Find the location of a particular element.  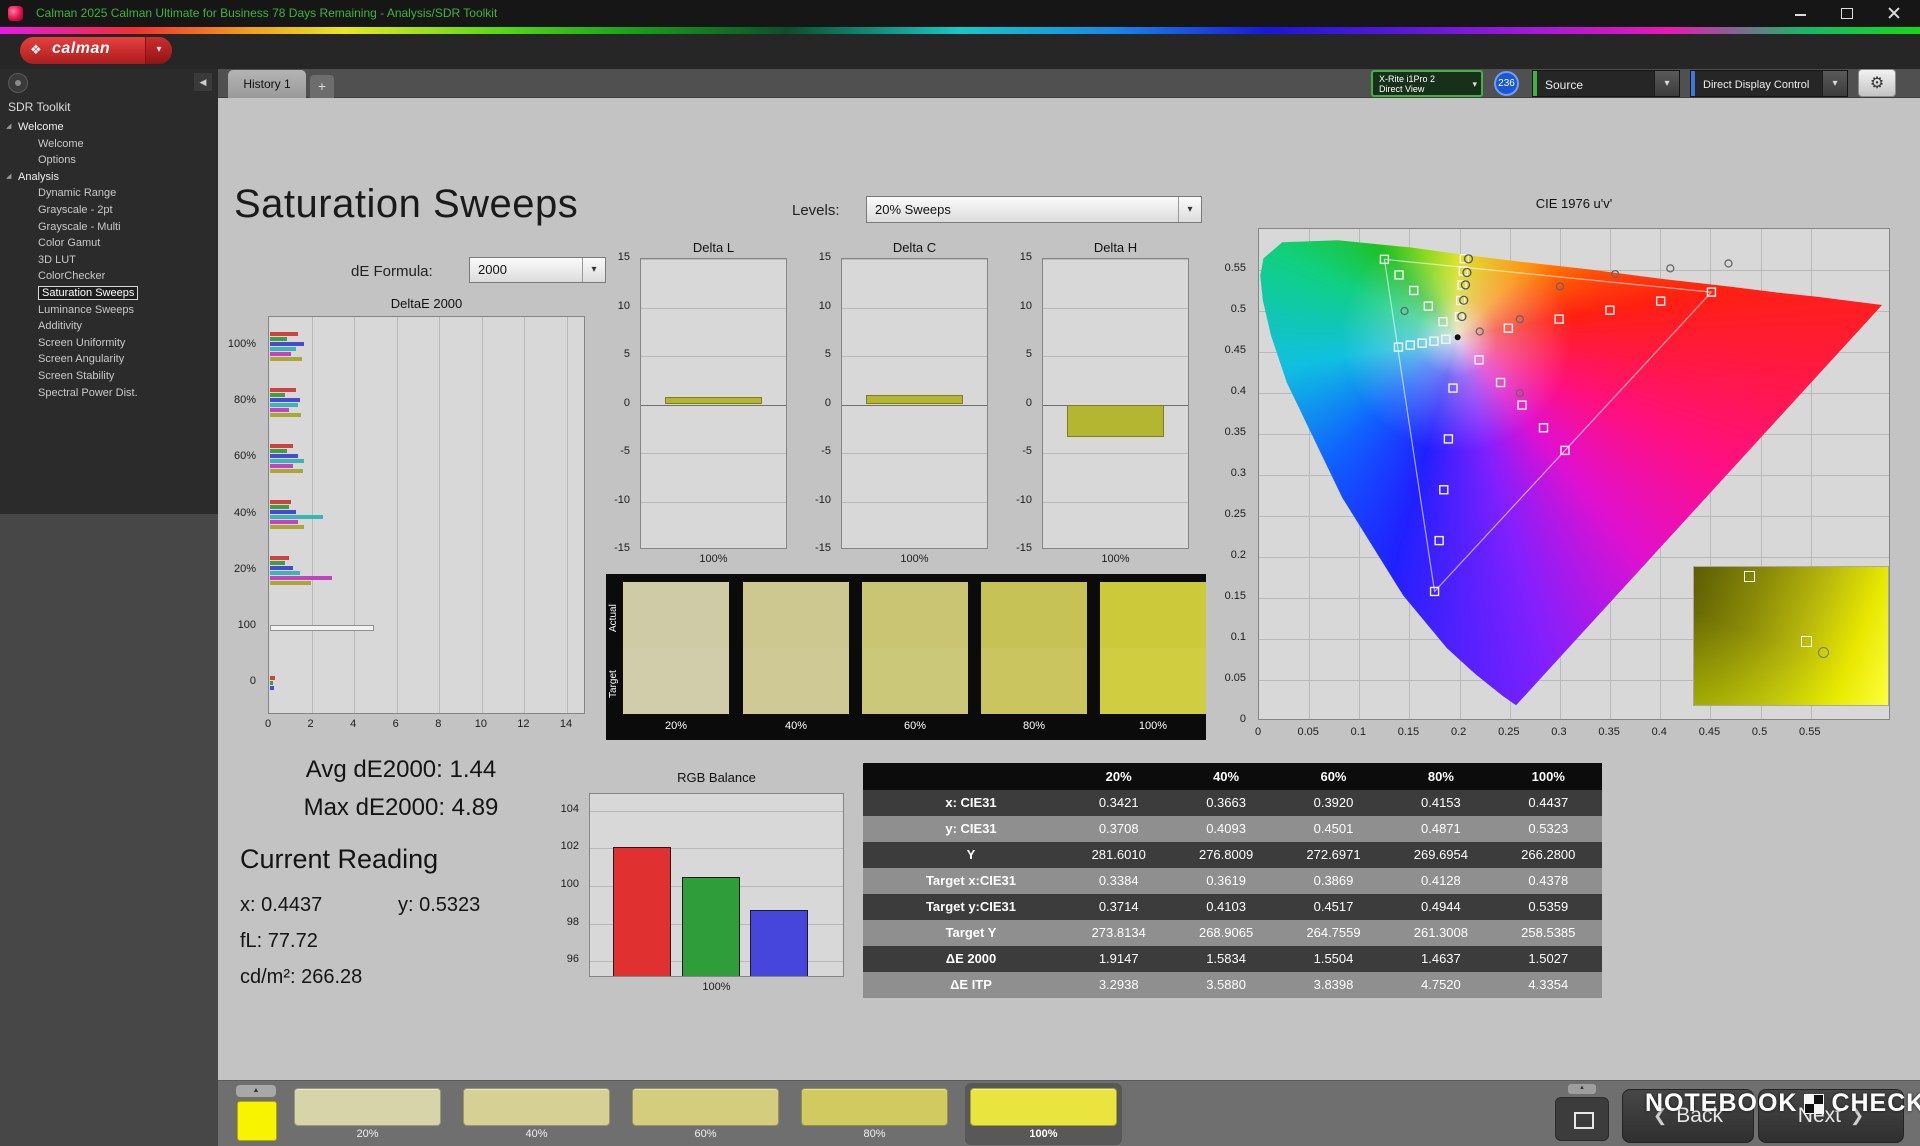

cell-value: 0.4871 is located at coordinates (1441, 828).